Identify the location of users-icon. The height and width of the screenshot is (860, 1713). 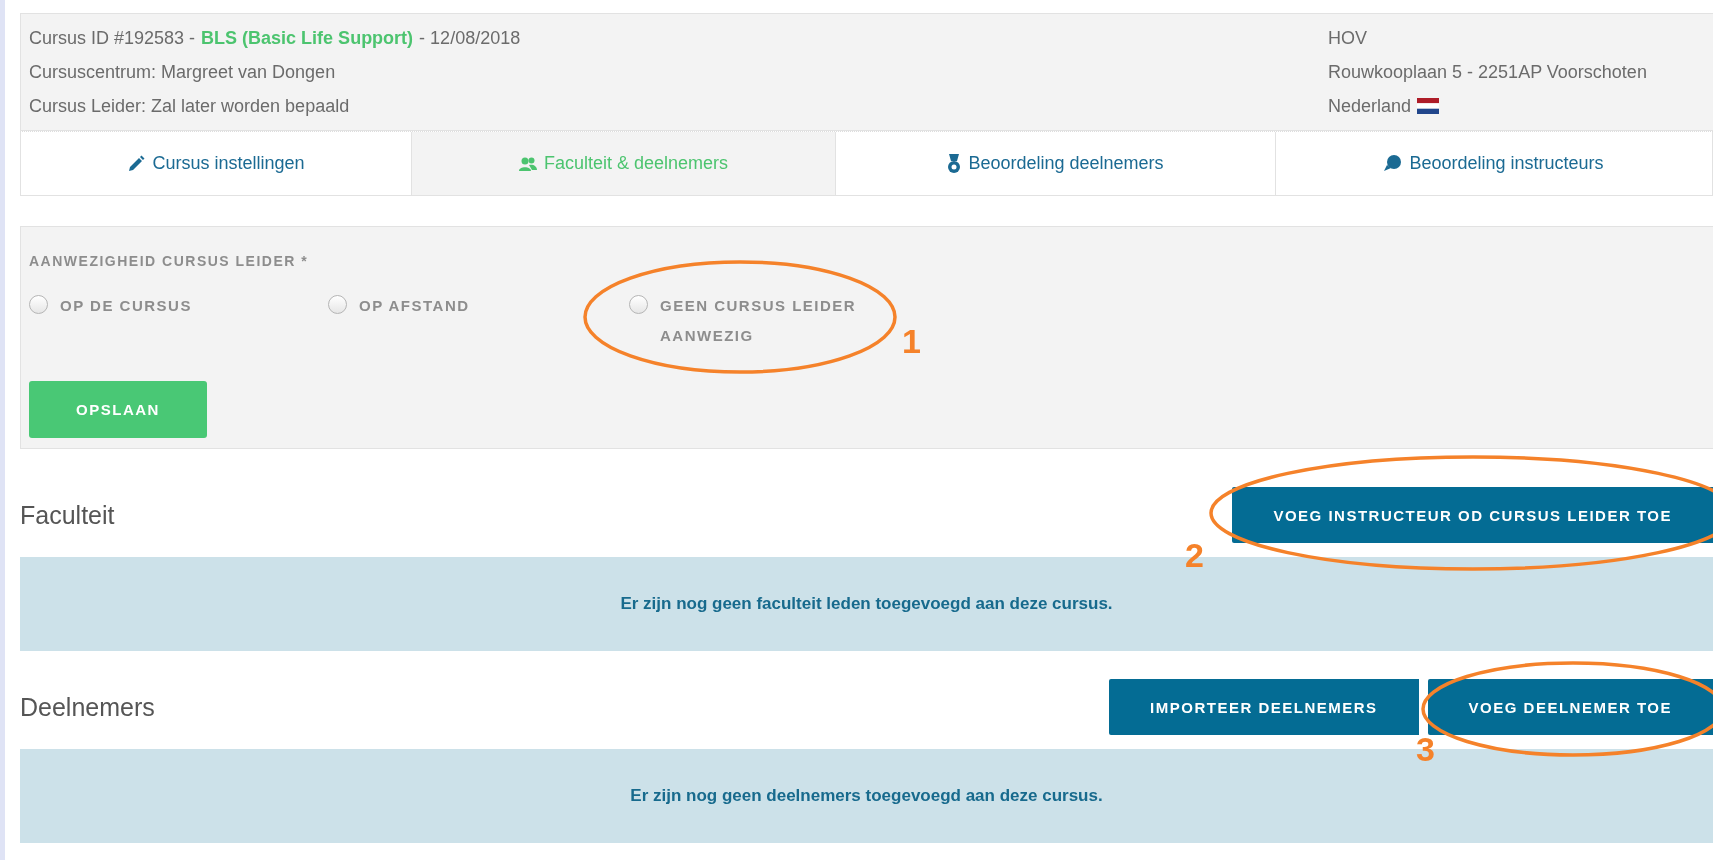
(527, 163).